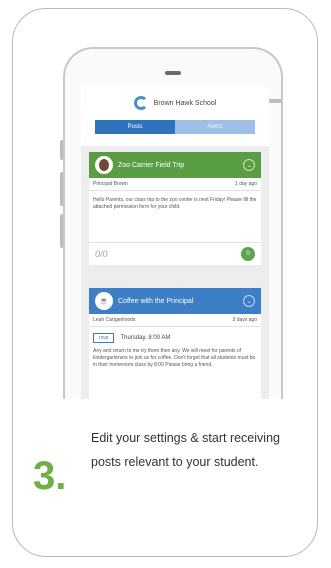  I want to click on post-time: 1 day ago, so click(246, 184).